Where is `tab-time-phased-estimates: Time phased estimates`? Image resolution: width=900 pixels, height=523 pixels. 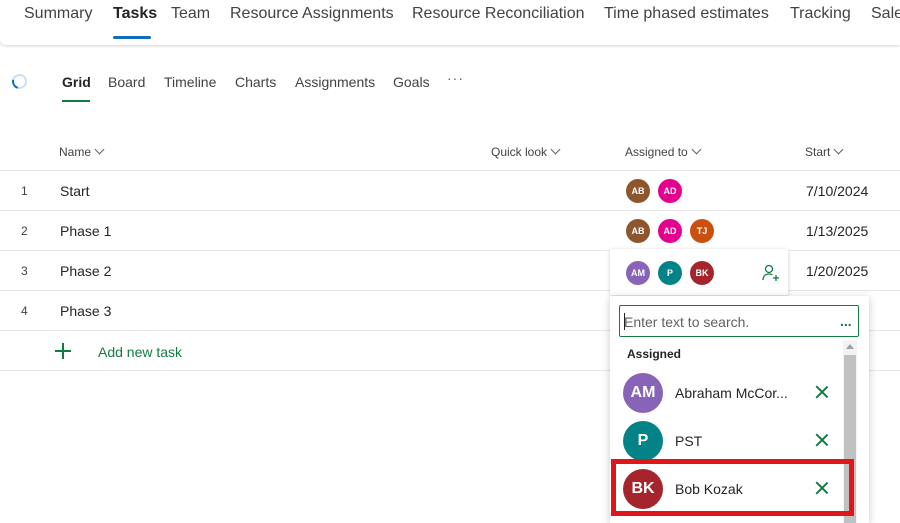
tab-time-phased-estimates: Time phased estimates is located at coordinates (686, 14).